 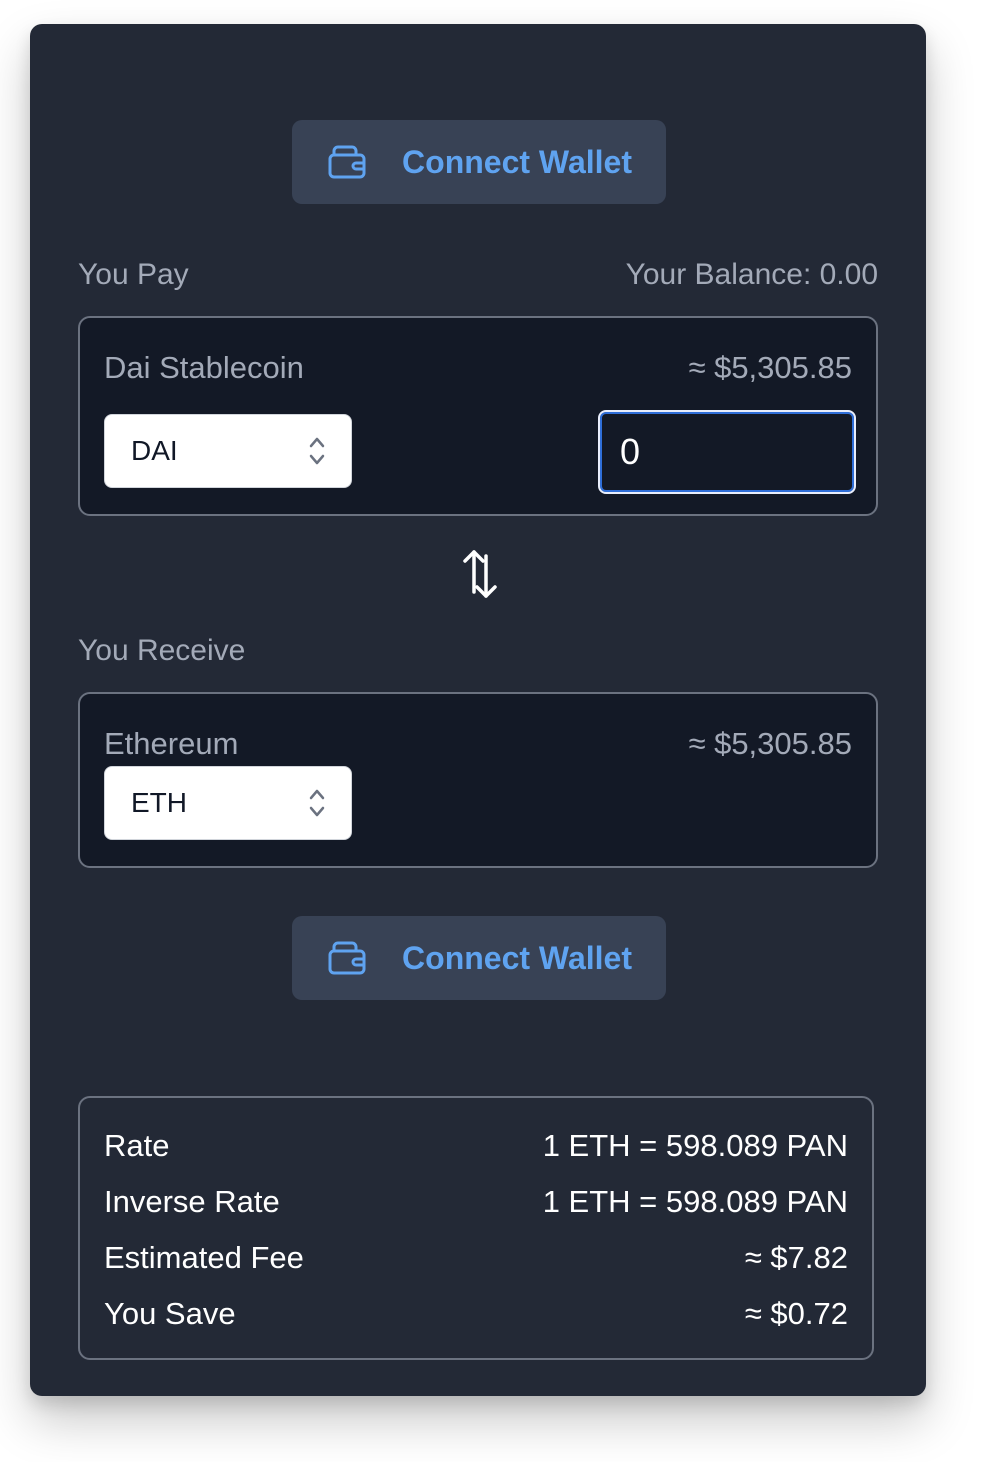 I want to click on you-pay-label: You Pay, so click(x=133, y=274).